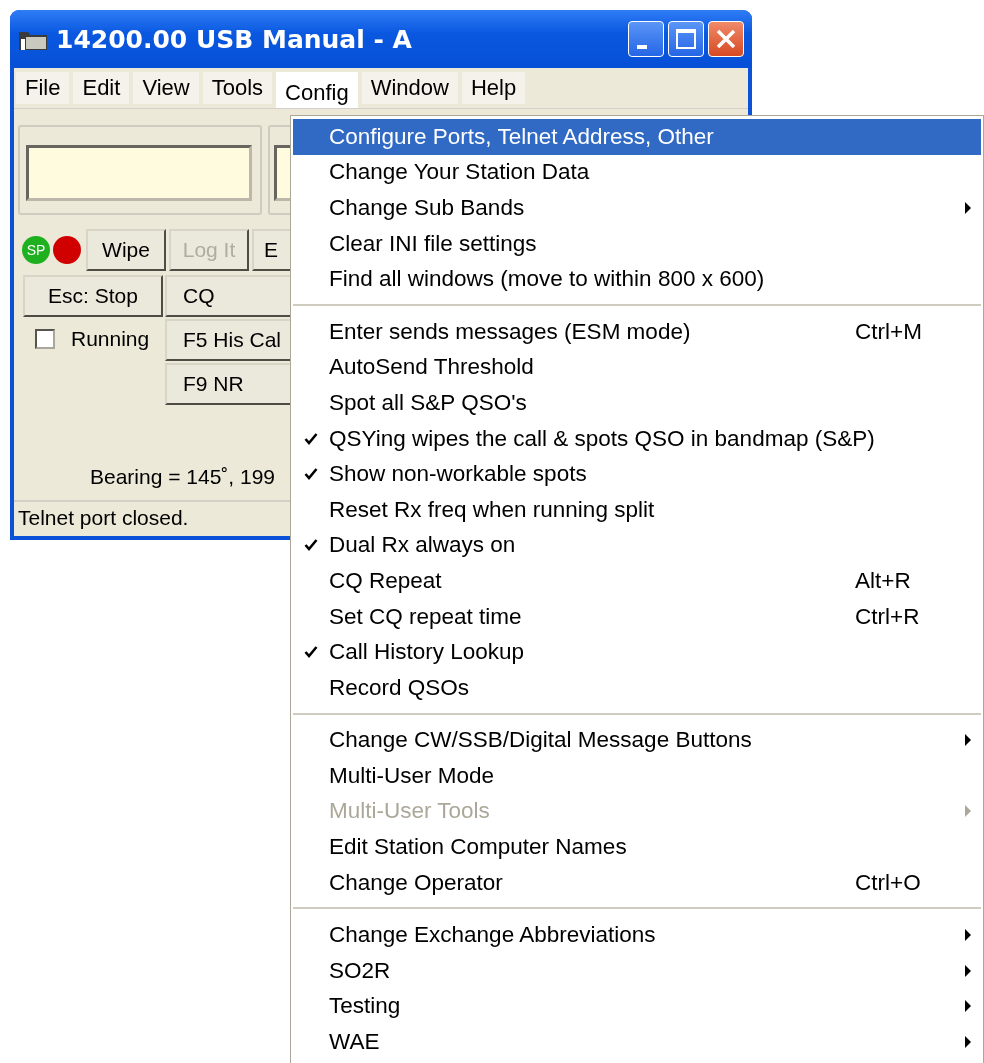 Image resolution: width=984 pixels, height=1063 pixels. What do you see at coordinates (642, 47) in the screenshot?
I see `minimize-icon` at bounding box center [642, 47].